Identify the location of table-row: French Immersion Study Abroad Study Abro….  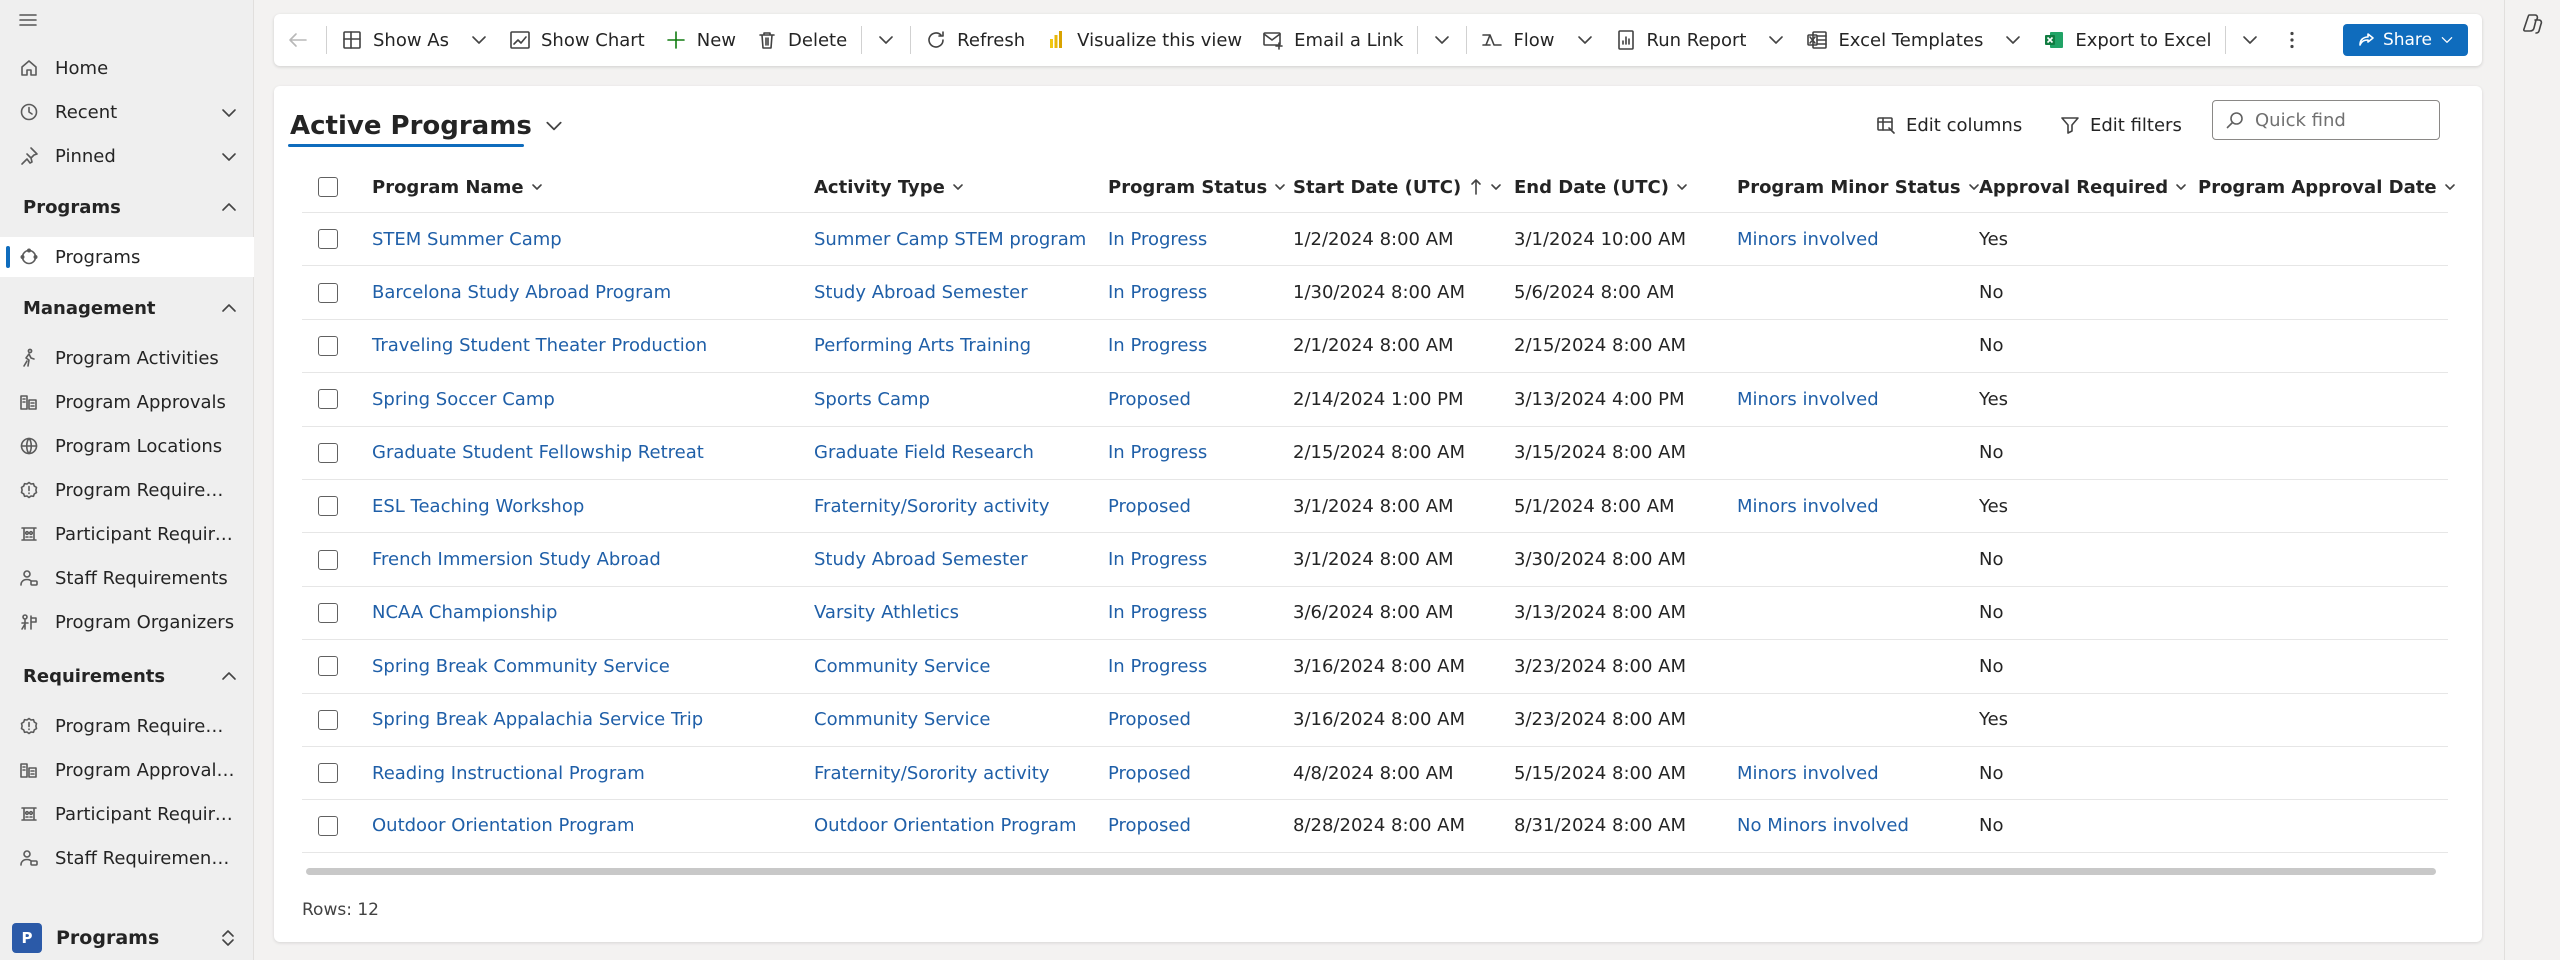
(1375, 558).